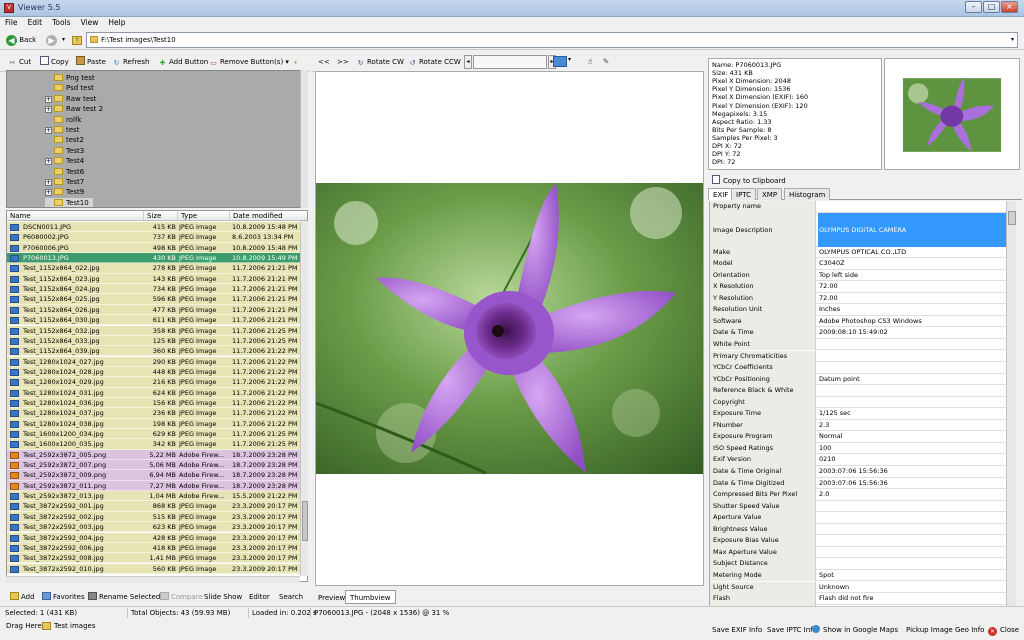 The width and height of the screenshot is (1024, 640). What do you see at coordinates (69, 88) in the screenshot?
I see `folder-tree-item: Psd test` at bounding box center [69, 88].